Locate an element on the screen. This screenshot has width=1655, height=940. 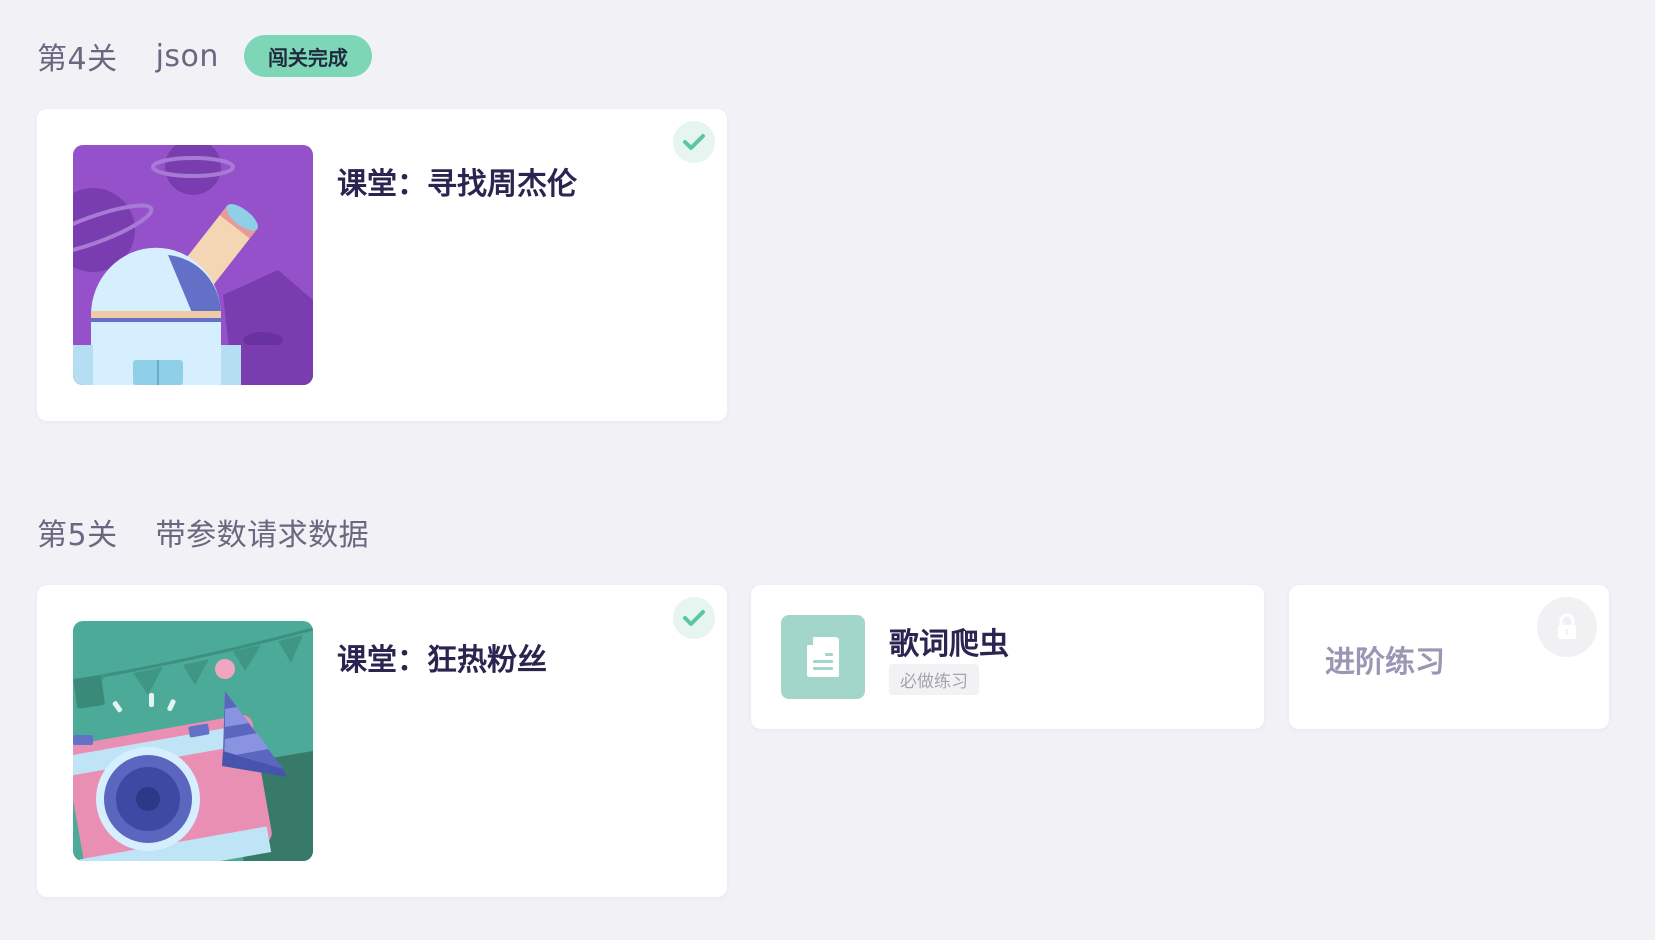
level-name: json is located at coordinates (187, 56).